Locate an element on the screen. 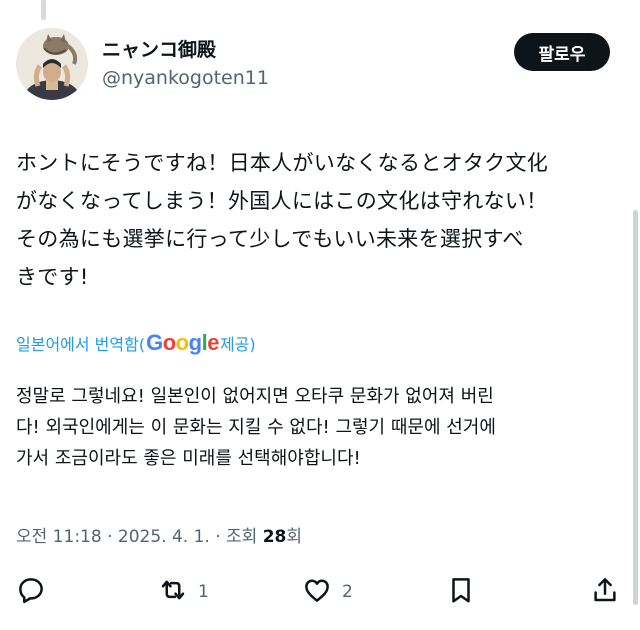  top-divider-mark is located at coordinates (43, 10).